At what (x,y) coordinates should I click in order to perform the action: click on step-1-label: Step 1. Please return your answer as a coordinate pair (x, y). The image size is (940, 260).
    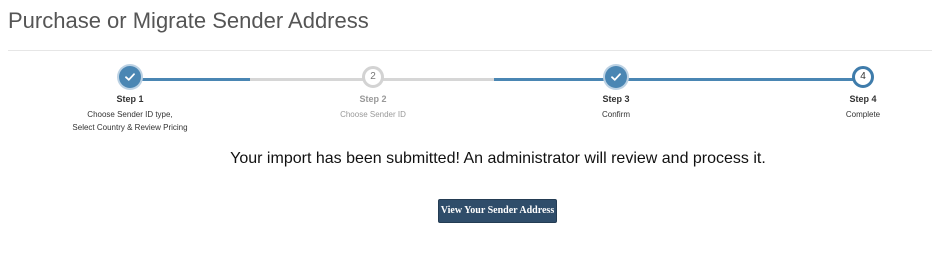
    Looking at the image, I should click on (130, 99).